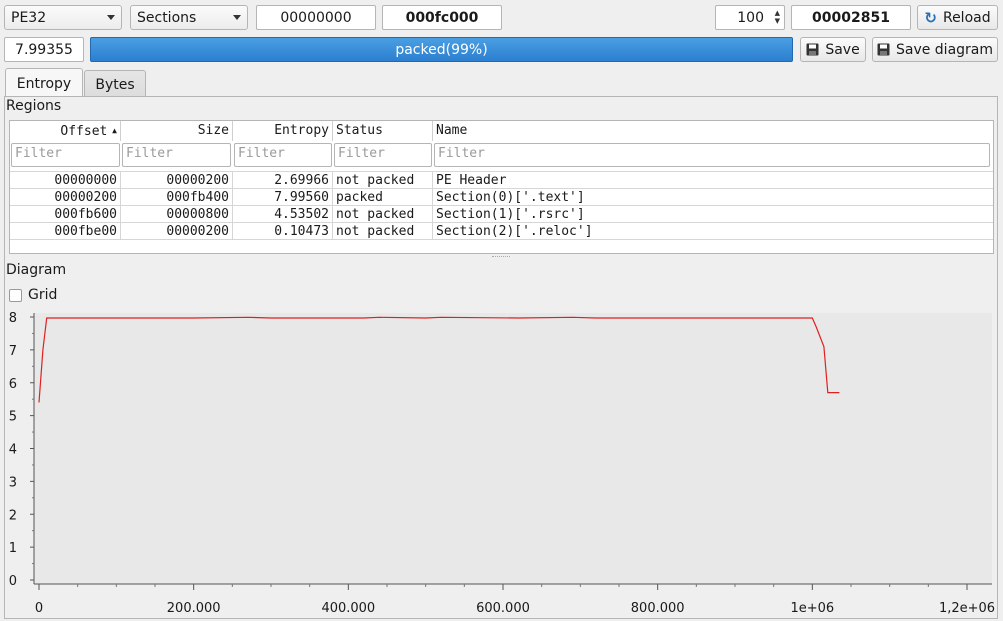 The width and height of the screenshot is (1003, 621). What do you see at coordinates (13, 515) in the screenshot?
I see `y-tick-label: 2` at bounding box center [13, 515].